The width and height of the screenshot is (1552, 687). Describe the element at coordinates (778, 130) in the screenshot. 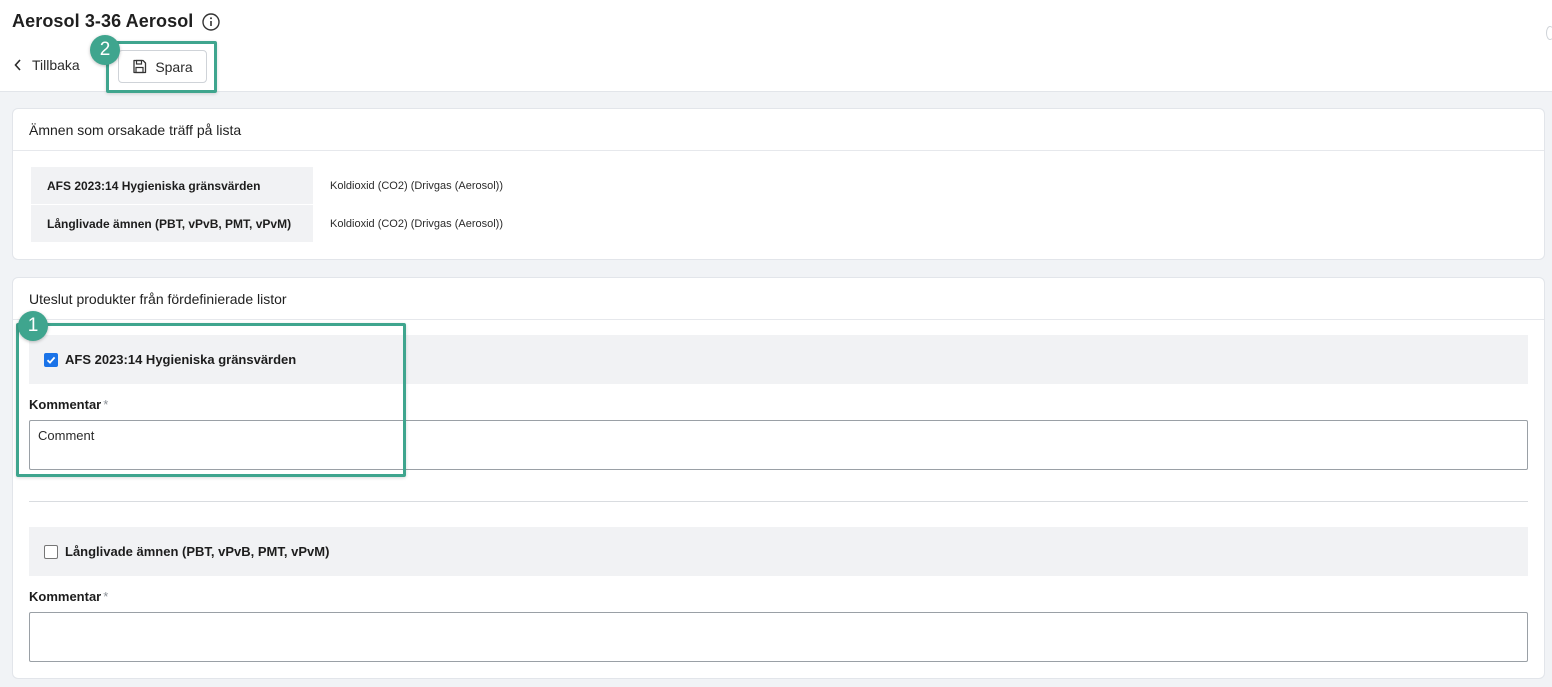

I see `card-title: Ämnen som orsakade träff på lista` at that location.